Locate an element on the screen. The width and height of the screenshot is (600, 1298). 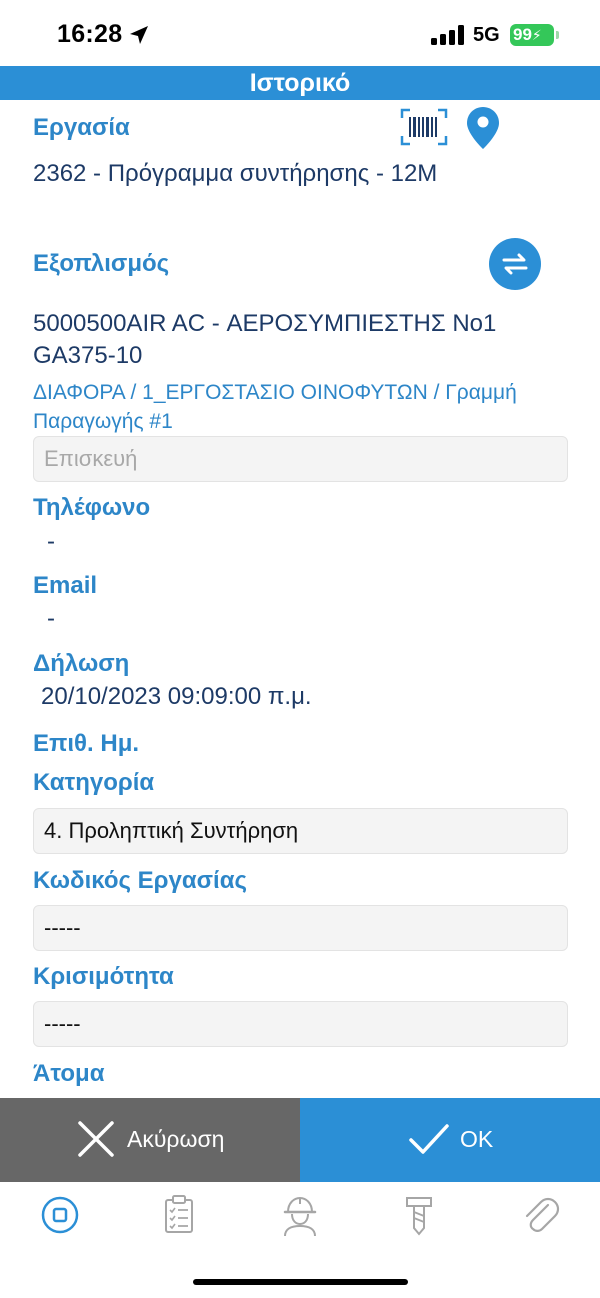
task-label: Εργασία is located at coordinates (81, 127).